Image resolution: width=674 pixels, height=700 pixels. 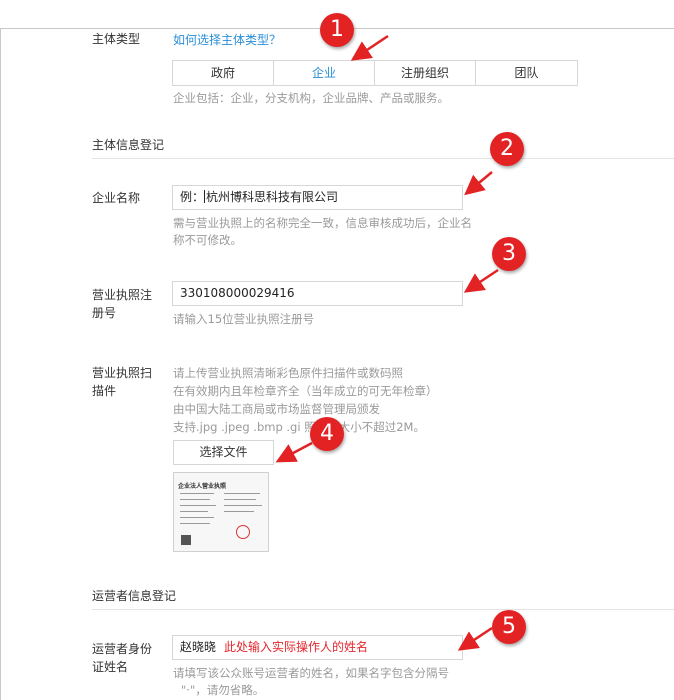 What do you see at coordinates (509, 627) in the screenshot?
I see `step-badge-5: 5` at bounding box center [509, 627].